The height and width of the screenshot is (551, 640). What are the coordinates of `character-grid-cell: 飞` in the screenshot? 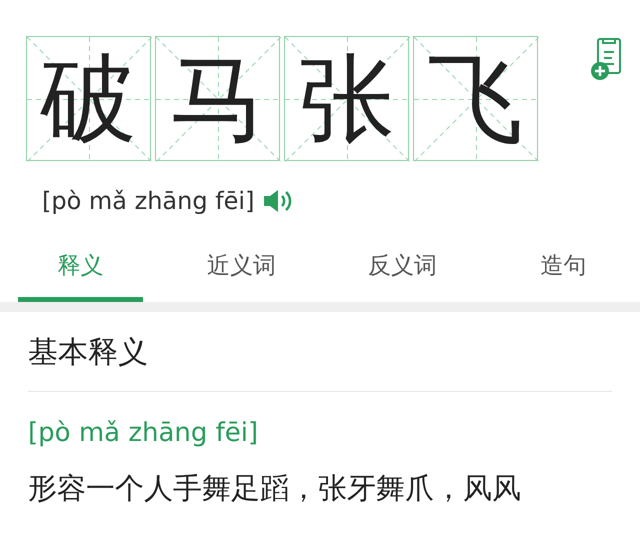 It's located at (475, 98).